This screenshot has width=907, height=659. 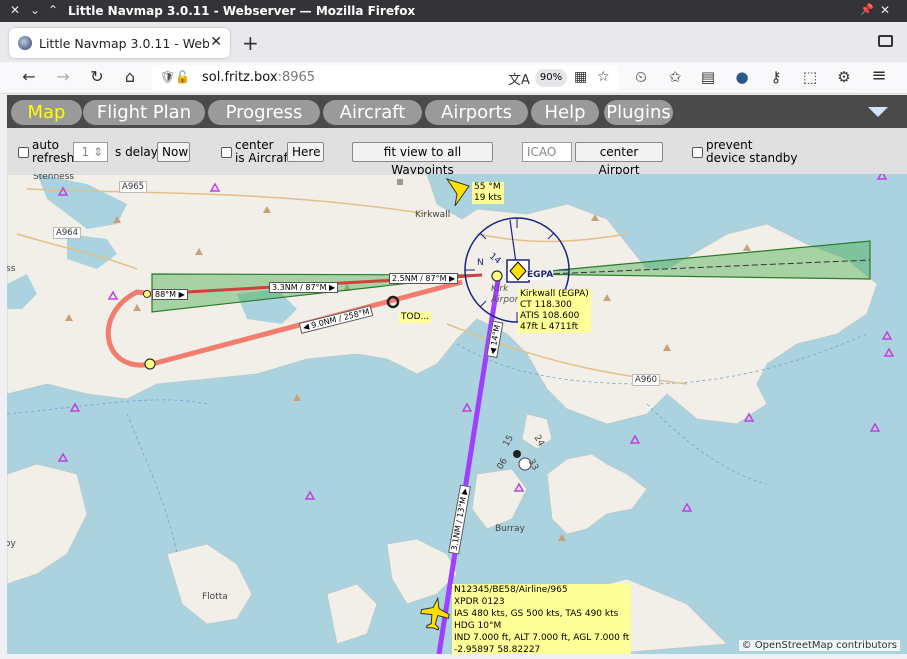 I want to click on prevent-standby-checkbox, so click(x=697, y=152).